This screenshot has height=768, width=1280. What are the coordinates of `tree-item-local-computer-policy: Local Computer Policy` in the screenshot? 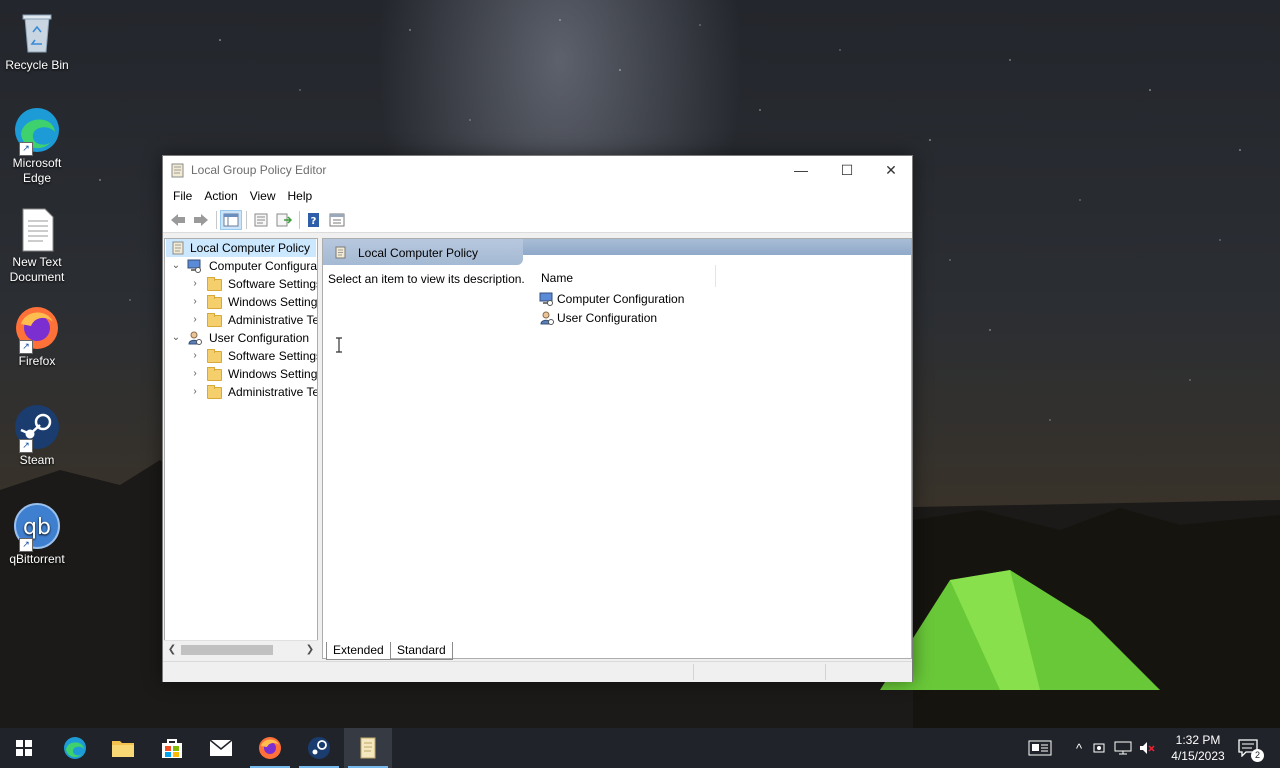 It's located at (241, 248).